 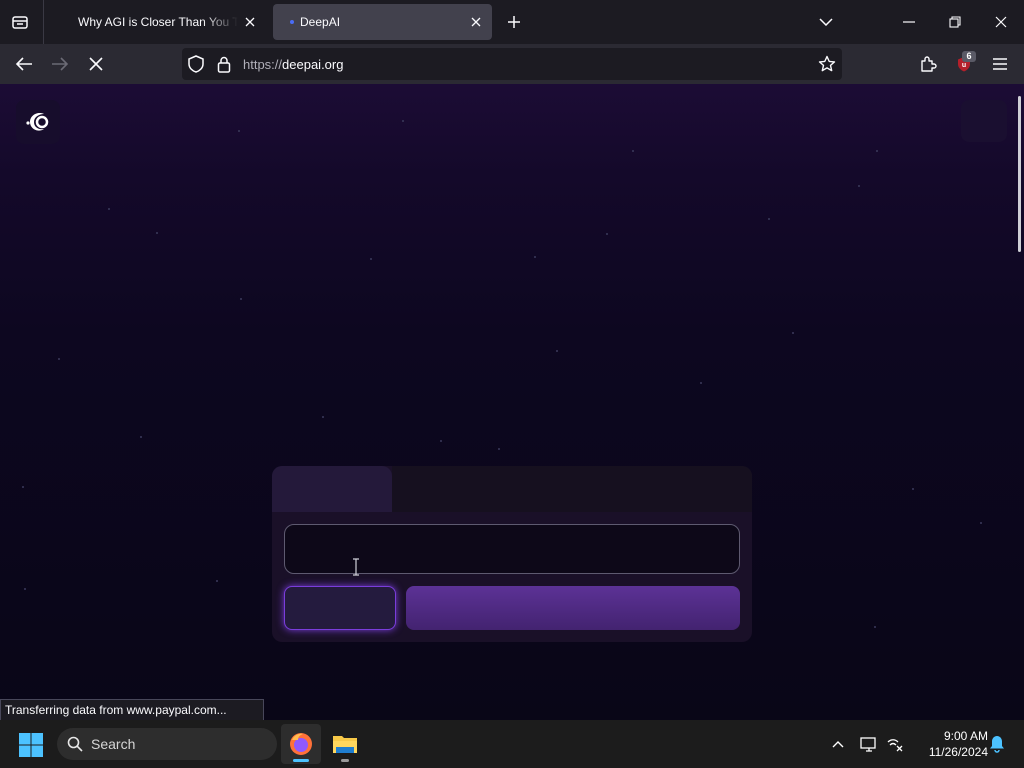 What do you see at coordinates (964, 65) in the screenshot?
I see `svg-text: u` at bounding box center [964, 65].